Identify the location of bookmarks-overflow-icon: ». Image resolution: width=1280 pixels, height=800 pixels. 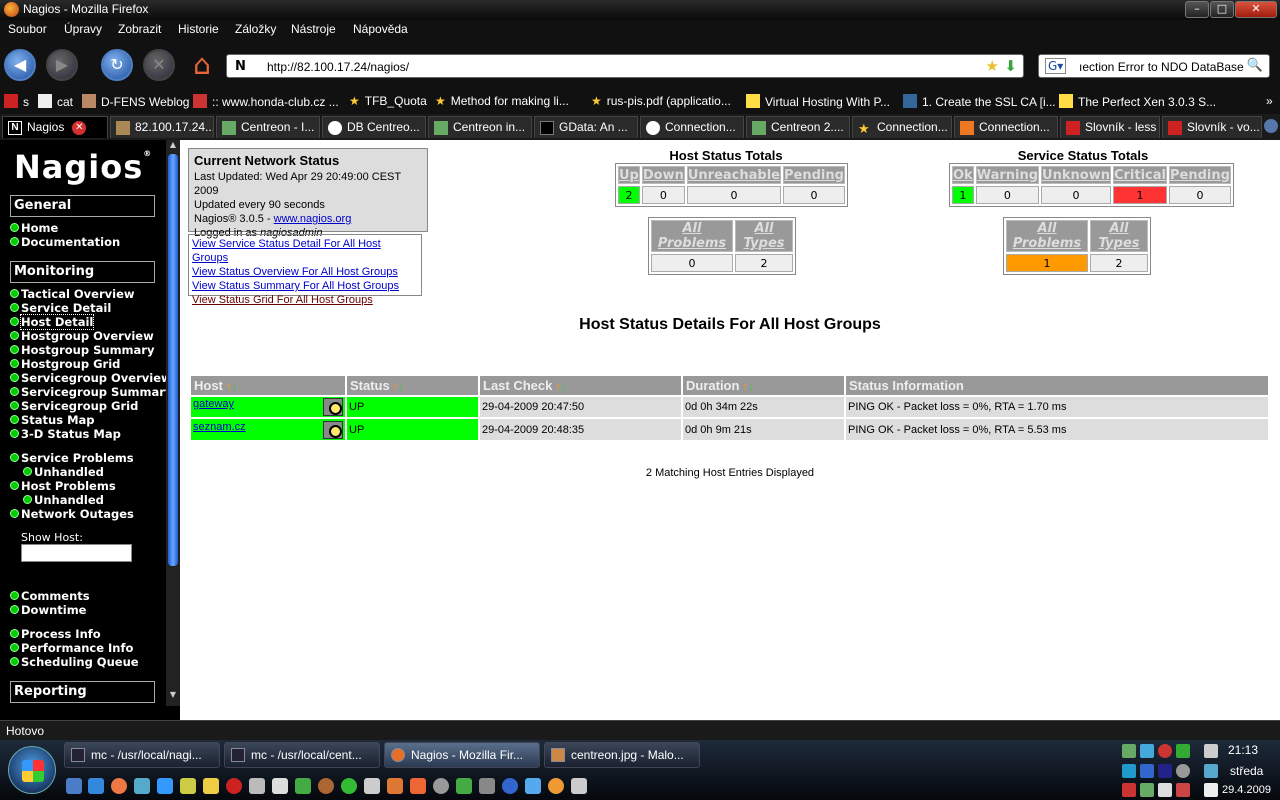
(1269, 101).